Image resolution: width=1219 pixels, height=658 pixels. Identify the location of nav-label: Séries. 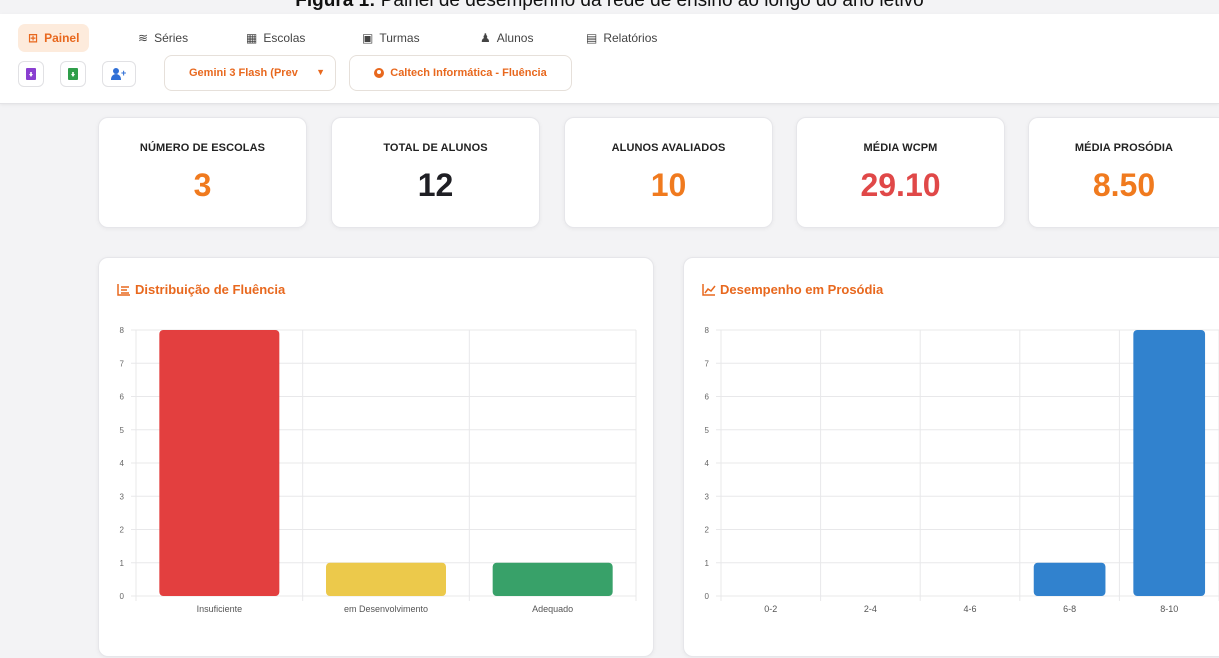
(171, 38).